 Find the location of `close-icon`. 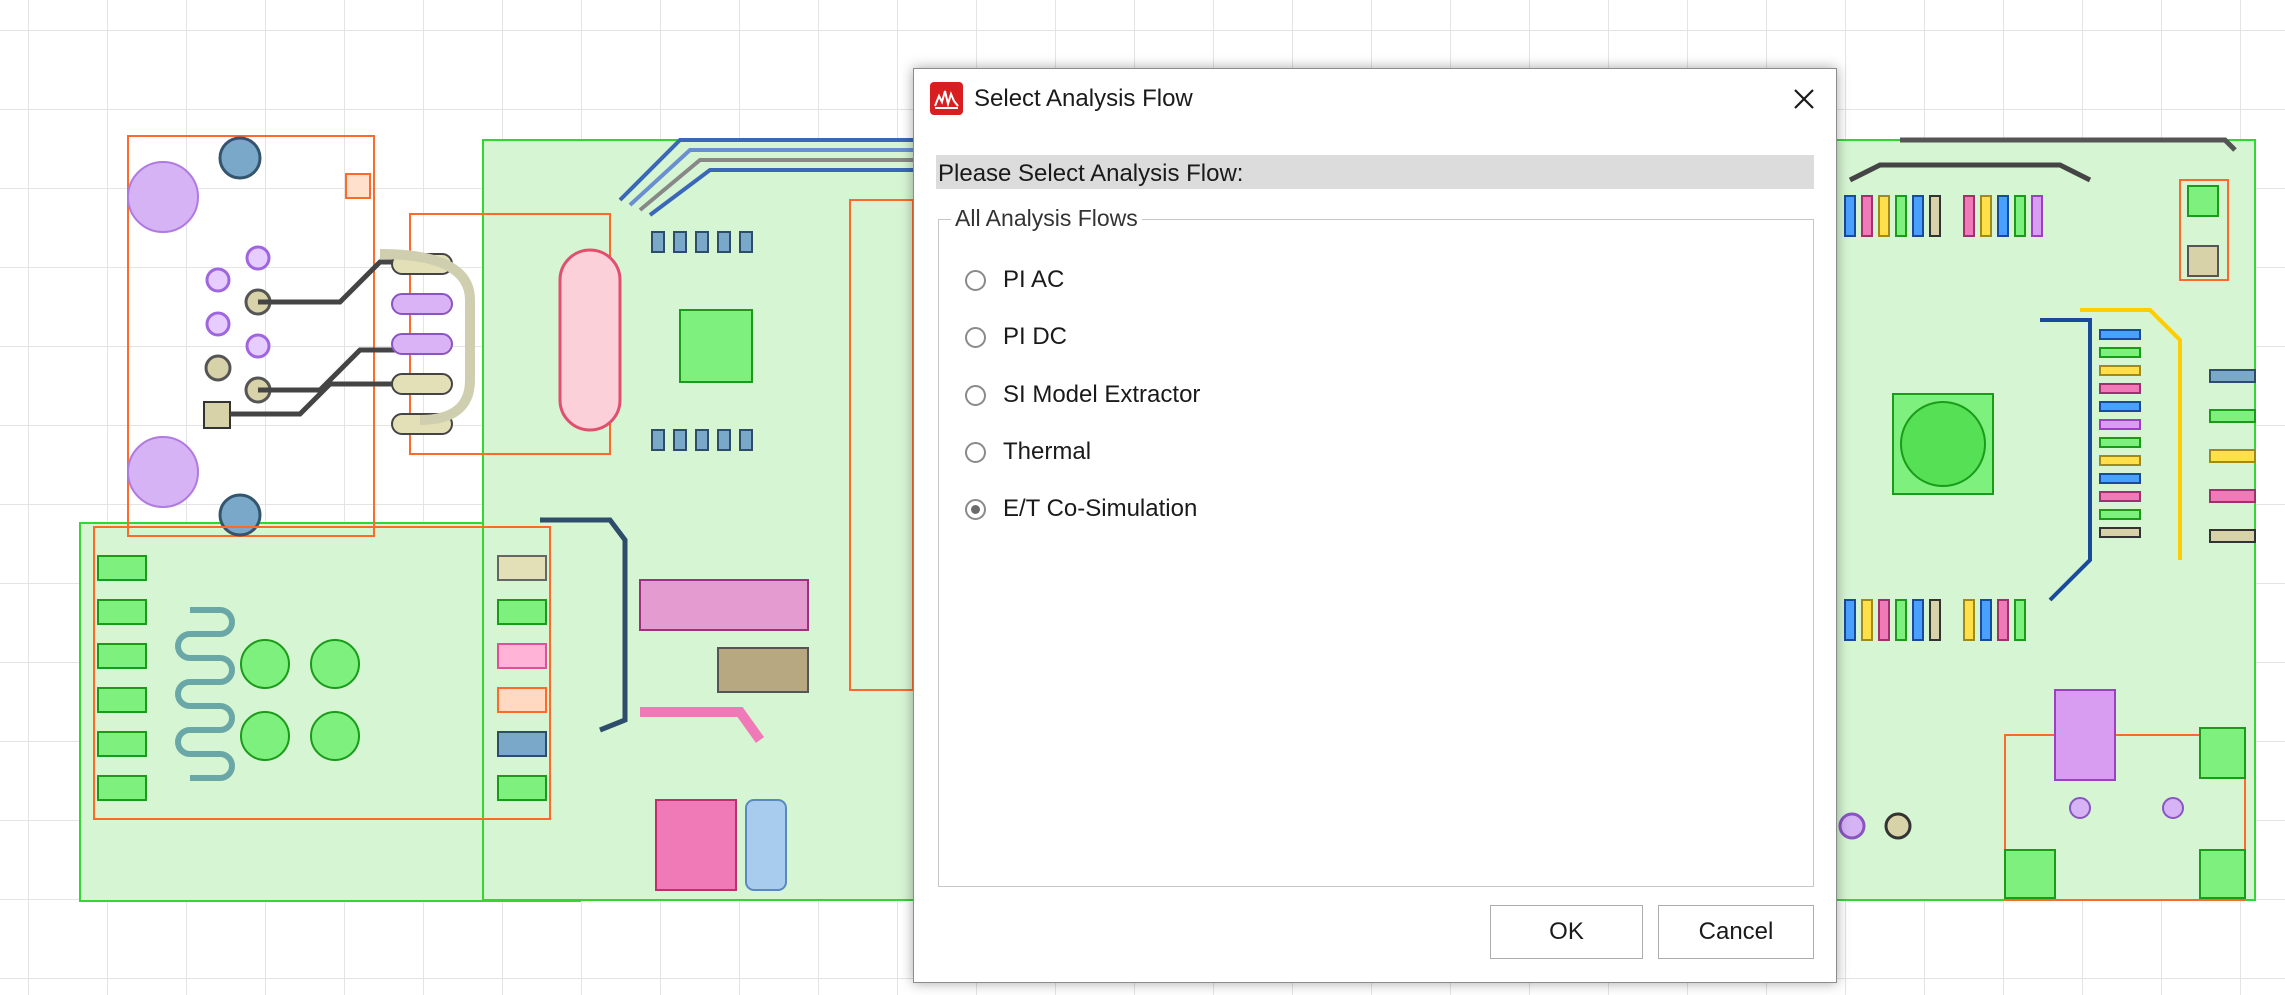

close-icon is located at coordinates (1804, 99).